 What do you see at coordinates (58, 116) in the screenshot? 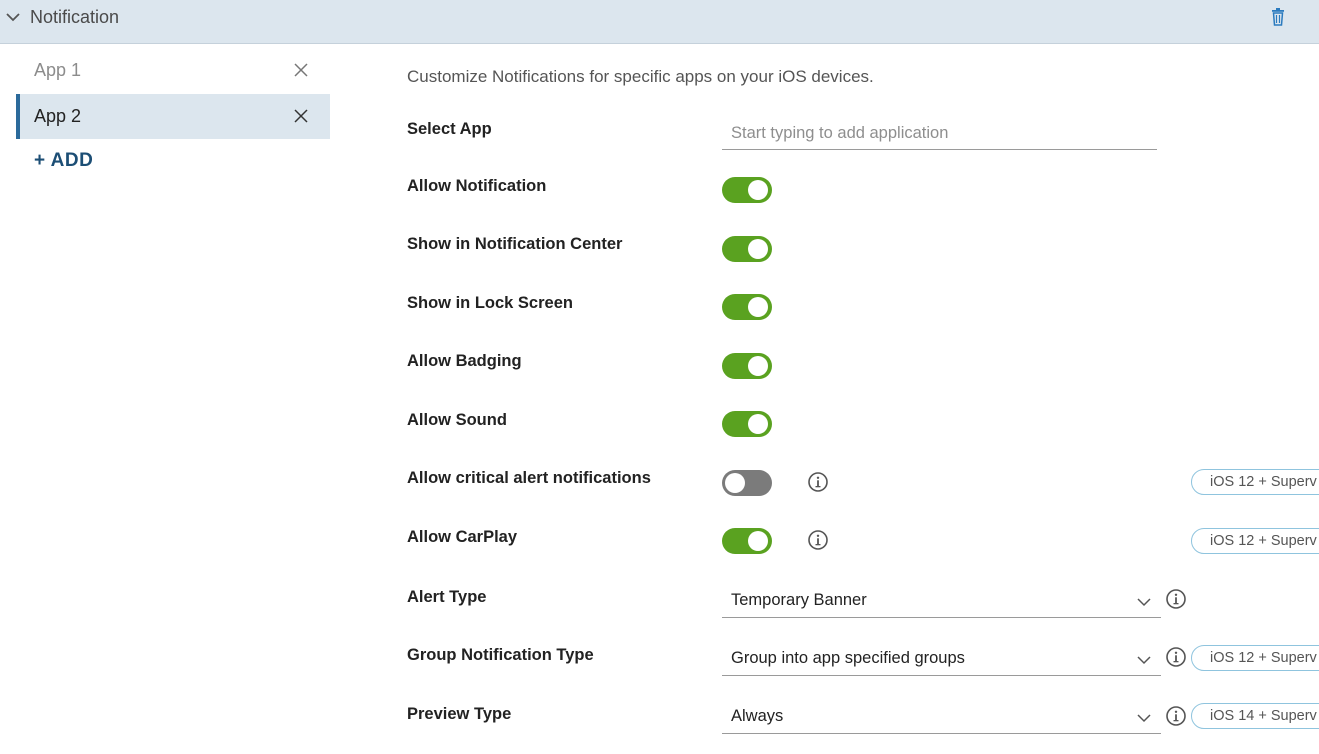
I see `sidebar-item-label: App 2` at bounding box center [58, 116].